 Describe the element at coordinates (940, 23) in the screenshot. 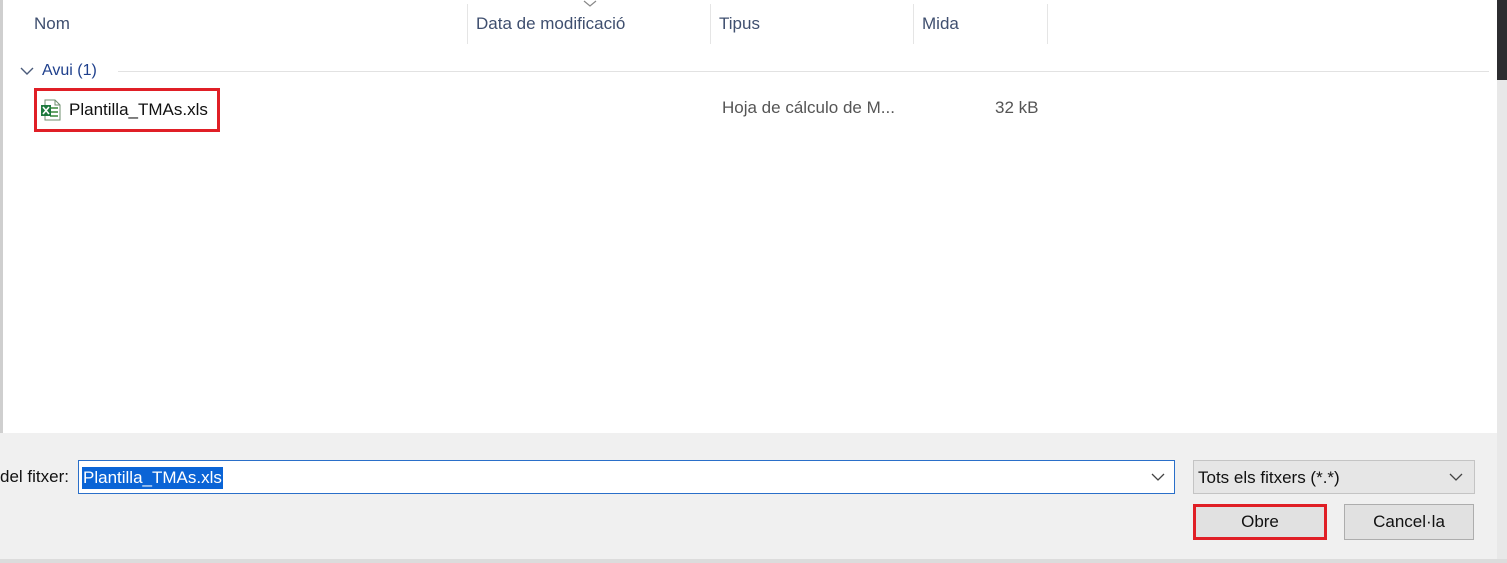

I see `column-header-size-label: Mida` at that location.